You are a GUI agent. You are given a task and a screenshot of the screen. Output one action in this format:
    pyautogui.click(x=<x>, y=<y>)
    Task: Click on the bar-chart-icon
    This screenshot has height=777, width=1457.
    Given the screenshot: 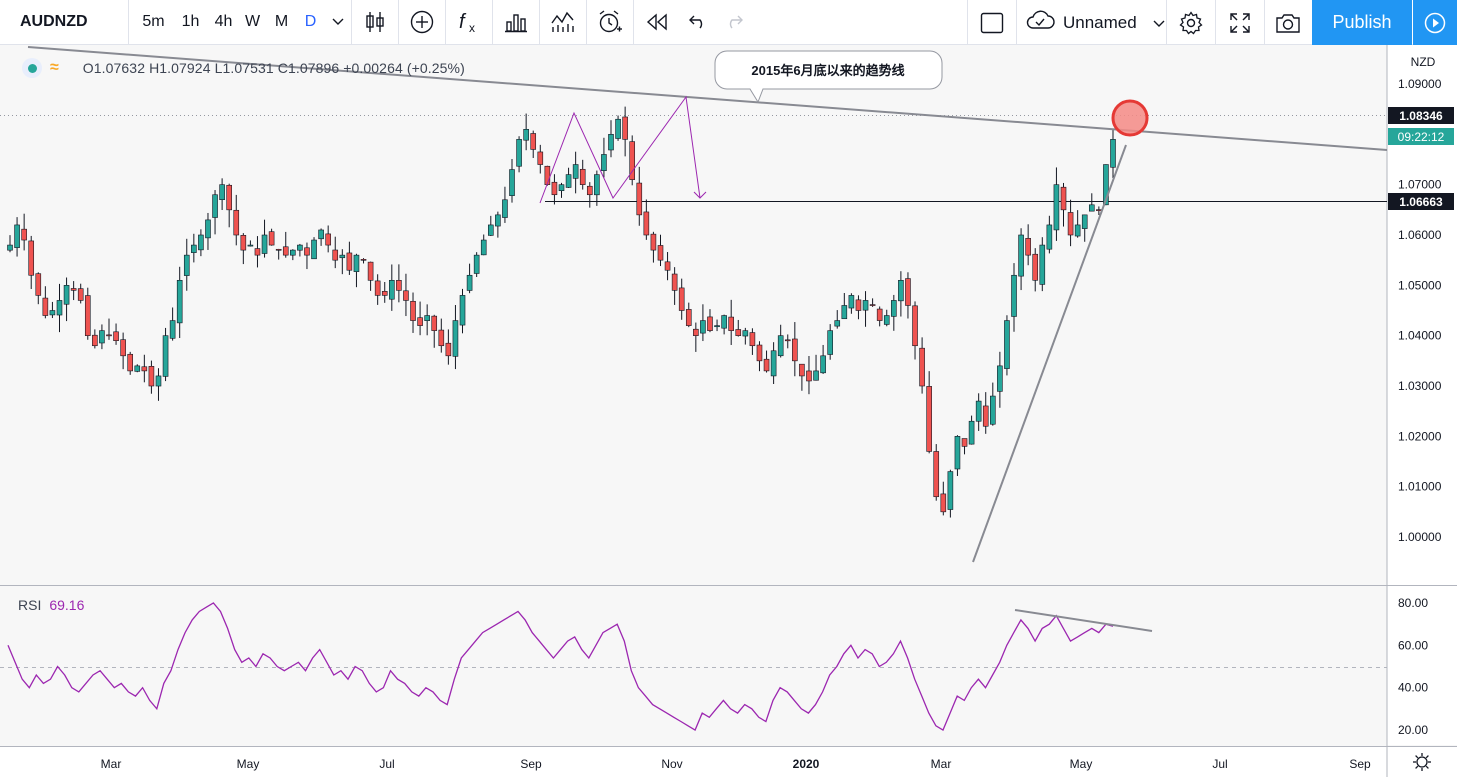 What is the action you would take?
    pyautogui.click(x=516, y=22)
    